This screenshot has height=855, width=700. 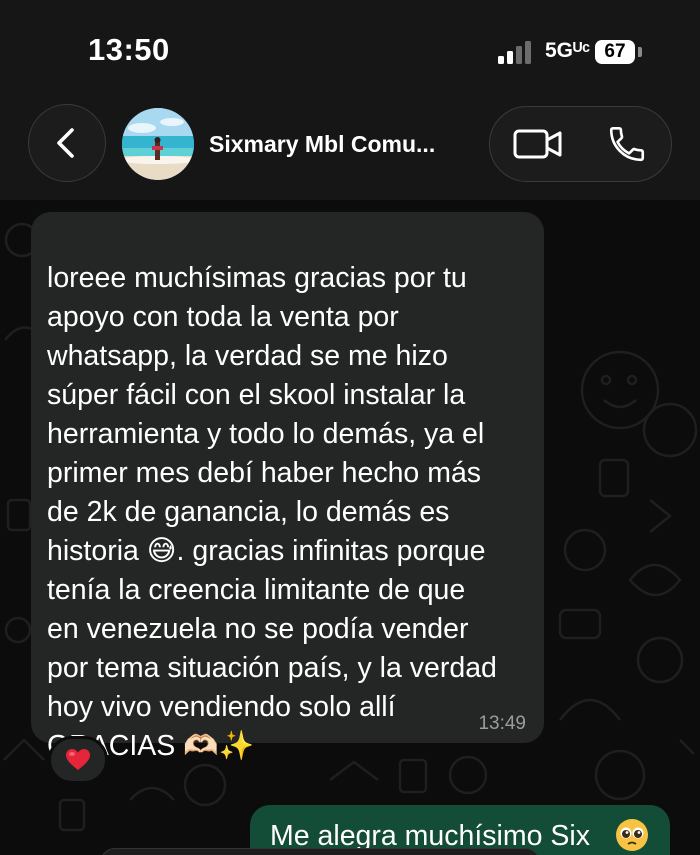 What do you see at coordinates (266, 551) in the screenshot?
I see `message-line: historia 😅. gracias infinitas porque` at bounding box center [266, 551].